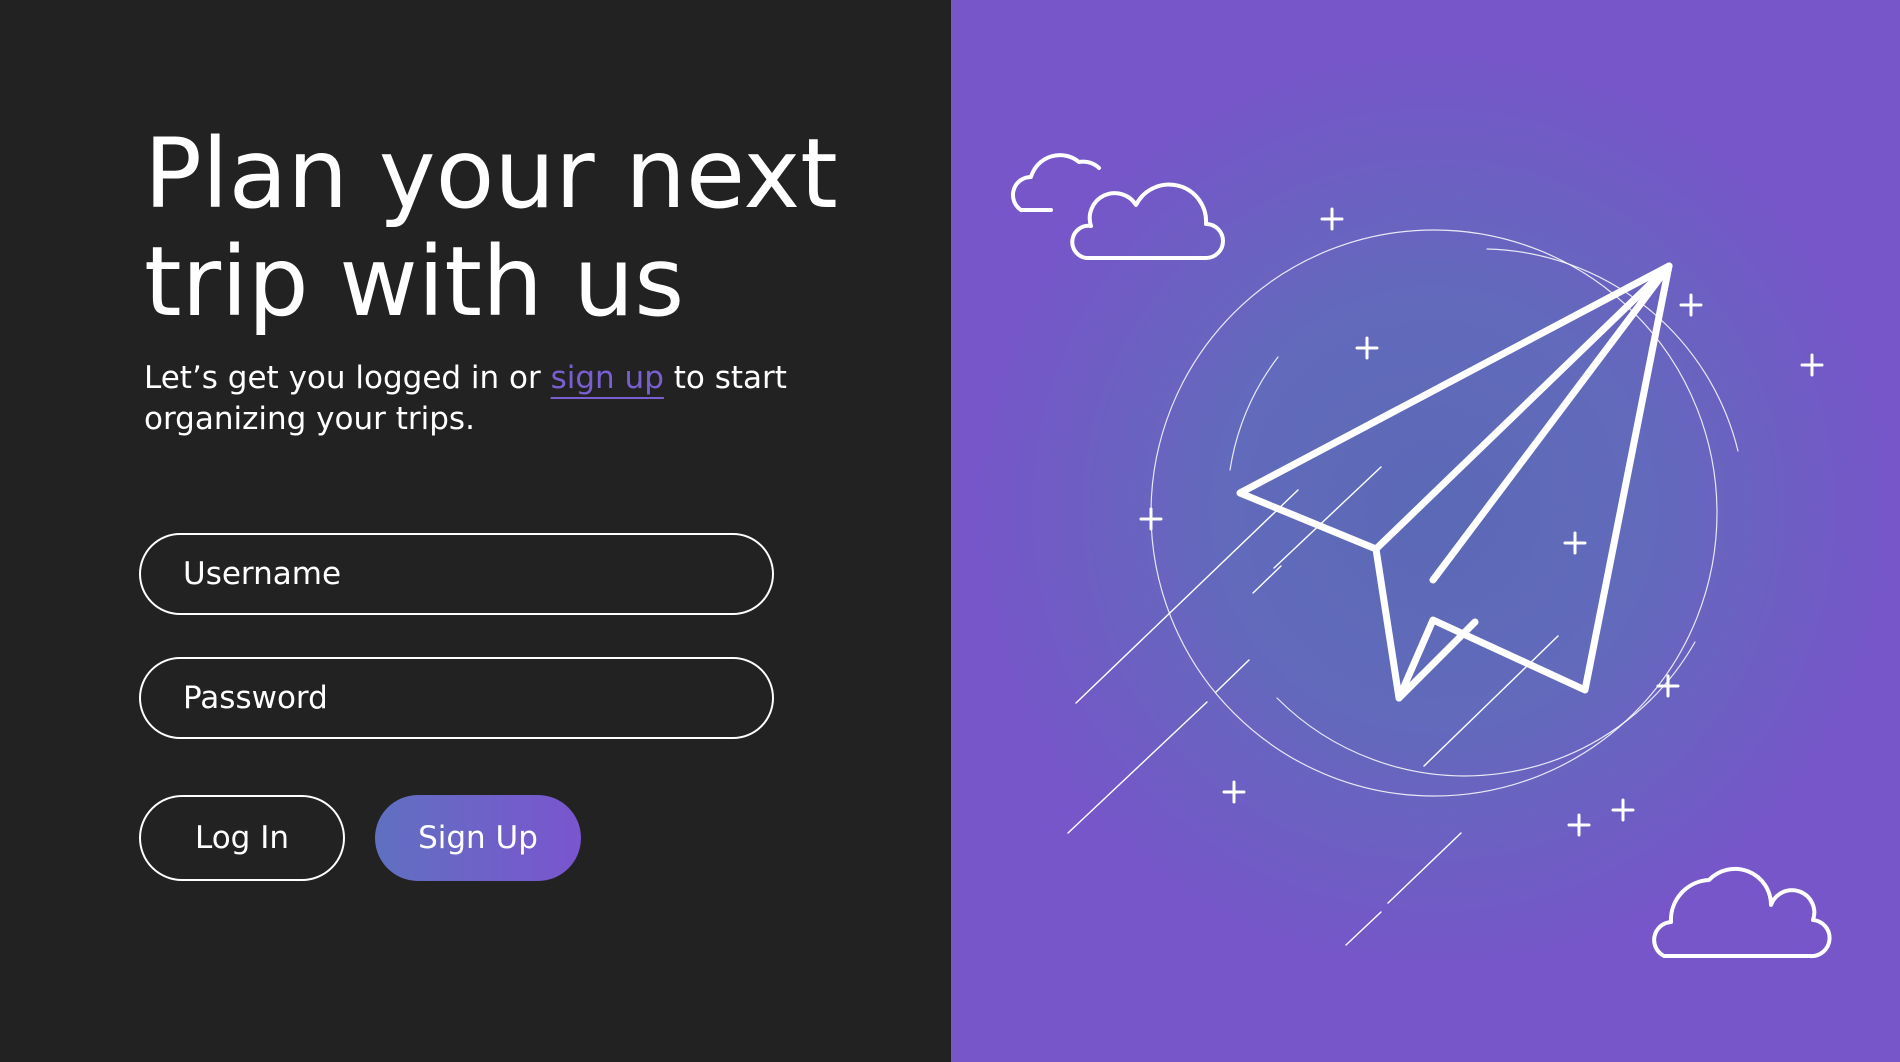 The width and height of the screenshot is (1900, 1062). What do you see at coordinates (491, 174) in the screenshot?
I see `page-title-line-1: Plan your next` at bounding box center [491, 174].